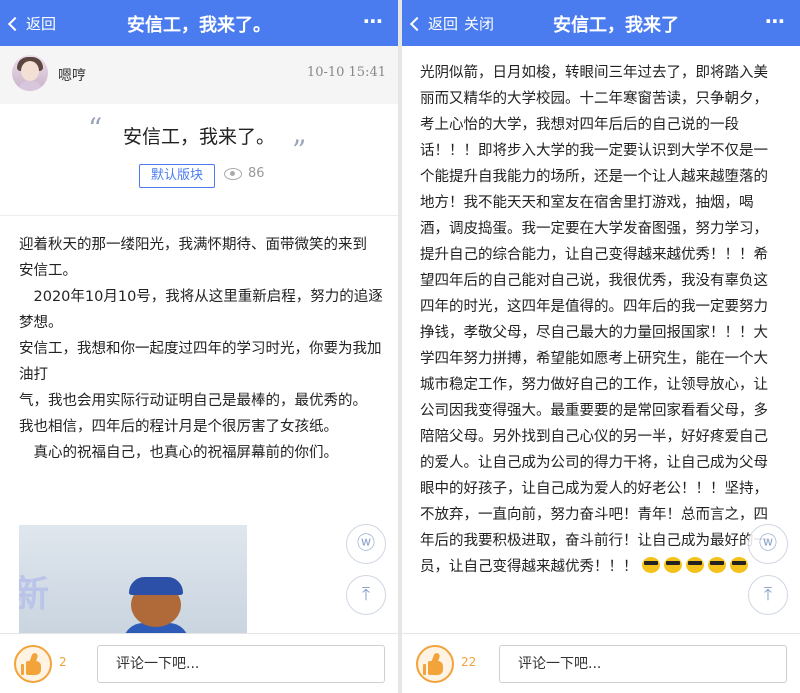  What do you see at coordinates (616, 25) in the screenshot?
I see `page-title: 安信工，我来了` at bounding box center [616, 25].